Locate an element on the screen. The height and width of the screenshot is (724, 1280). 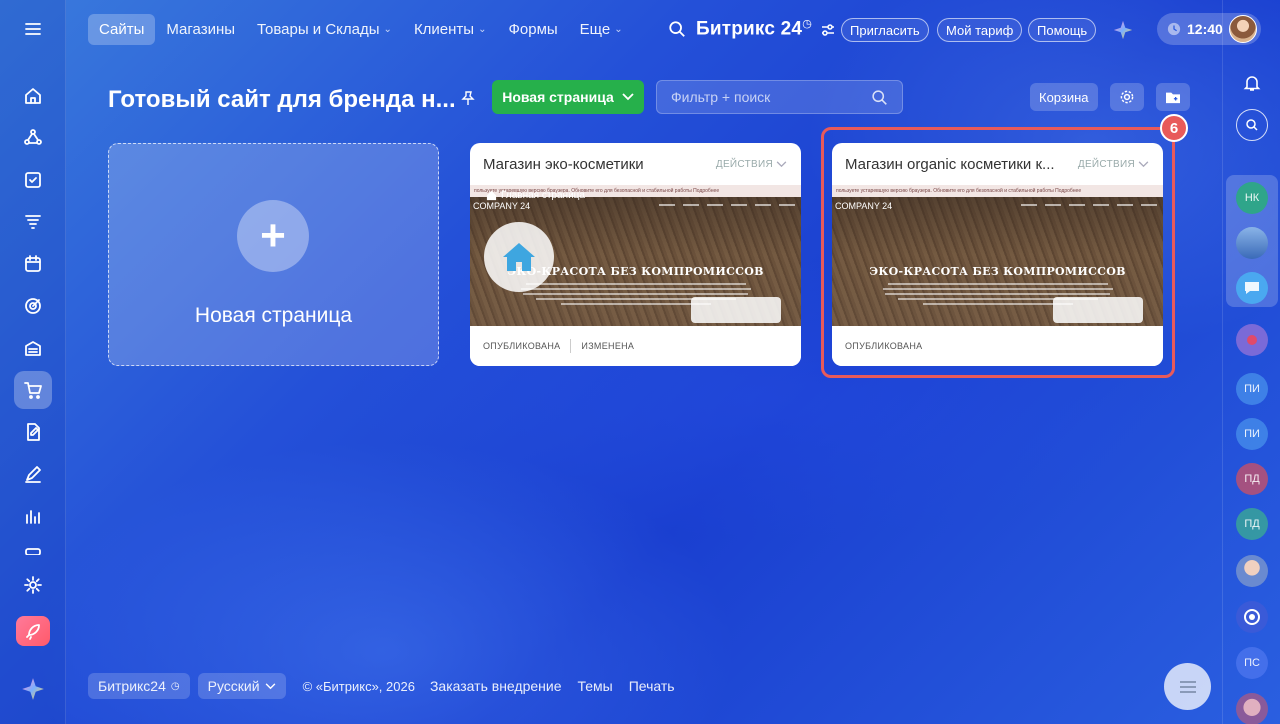
nav-clients: Клиенты ⌄ is located at coordinates (450, 29).